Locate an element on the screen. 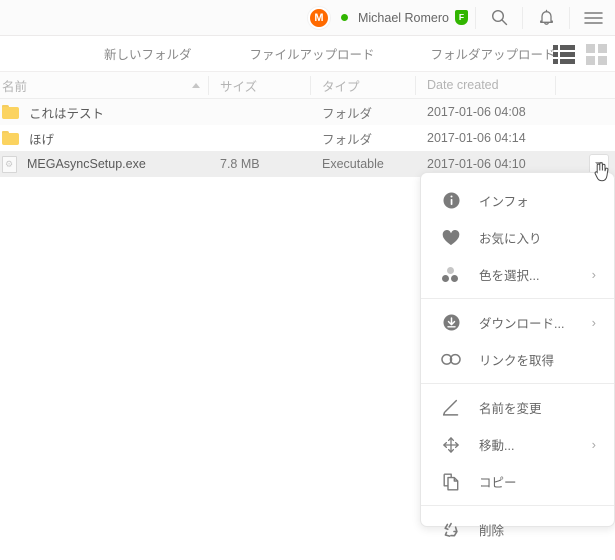  menu-item-favourite: お気に入り is located at coordinates (517, 237).